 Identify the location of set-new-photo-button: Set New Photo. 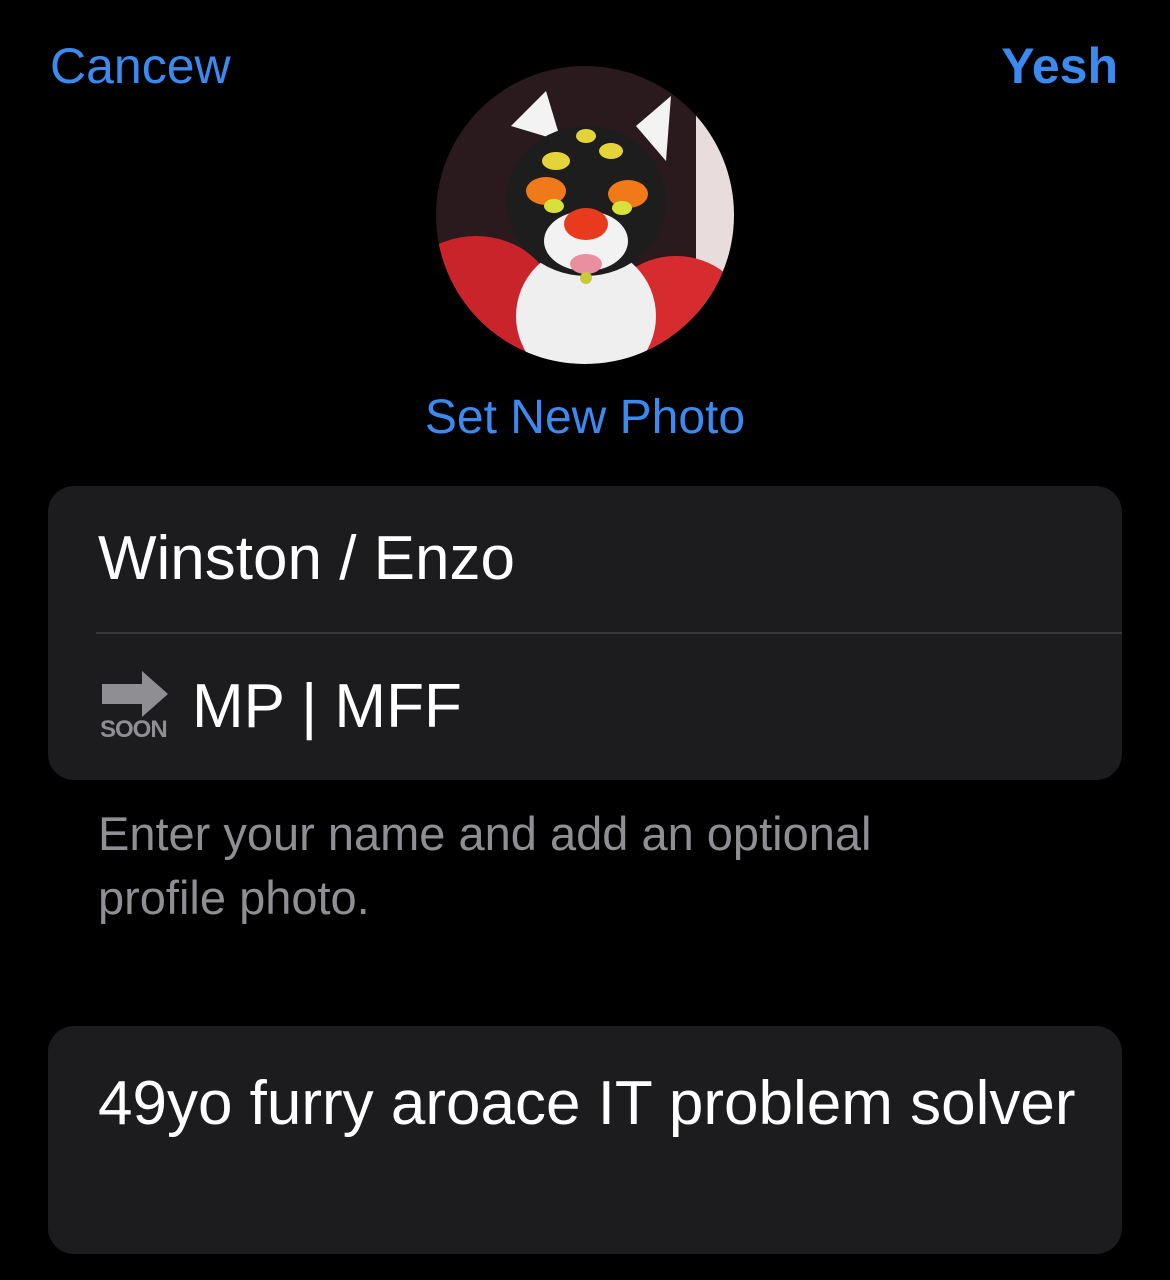
(585, 418).